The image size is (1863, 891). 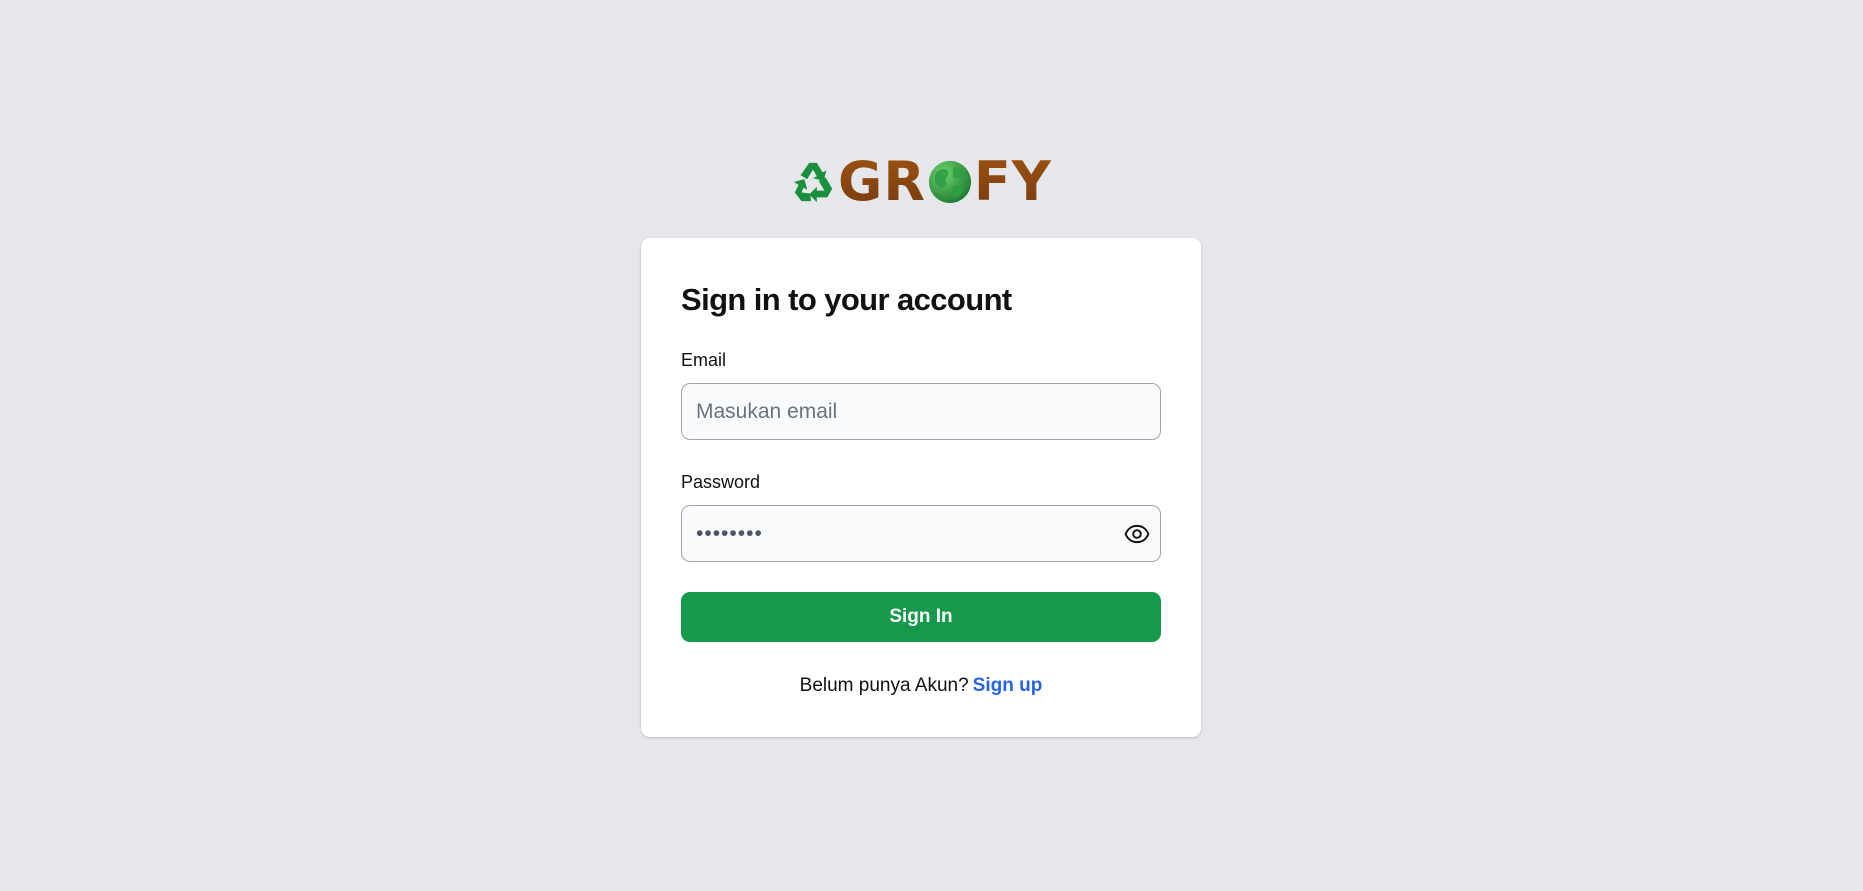 I want to click on signup-prompt-text: Belum punya Akun?, so click(x=884, y=685).